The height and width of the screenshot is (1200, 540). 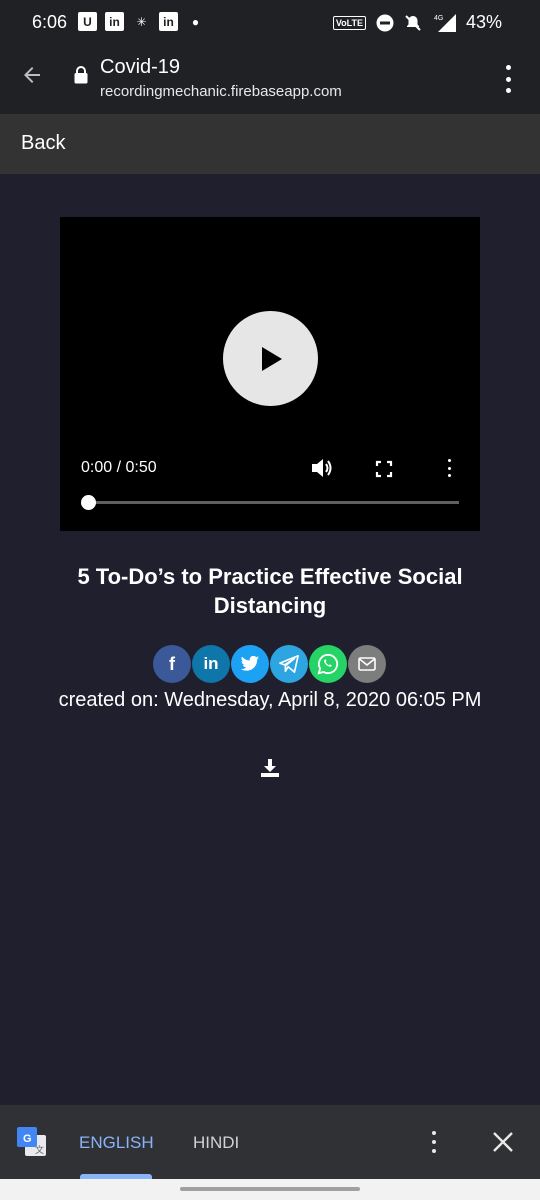 I want to click on home-gesture-handle, so click(x=270, y=1189).